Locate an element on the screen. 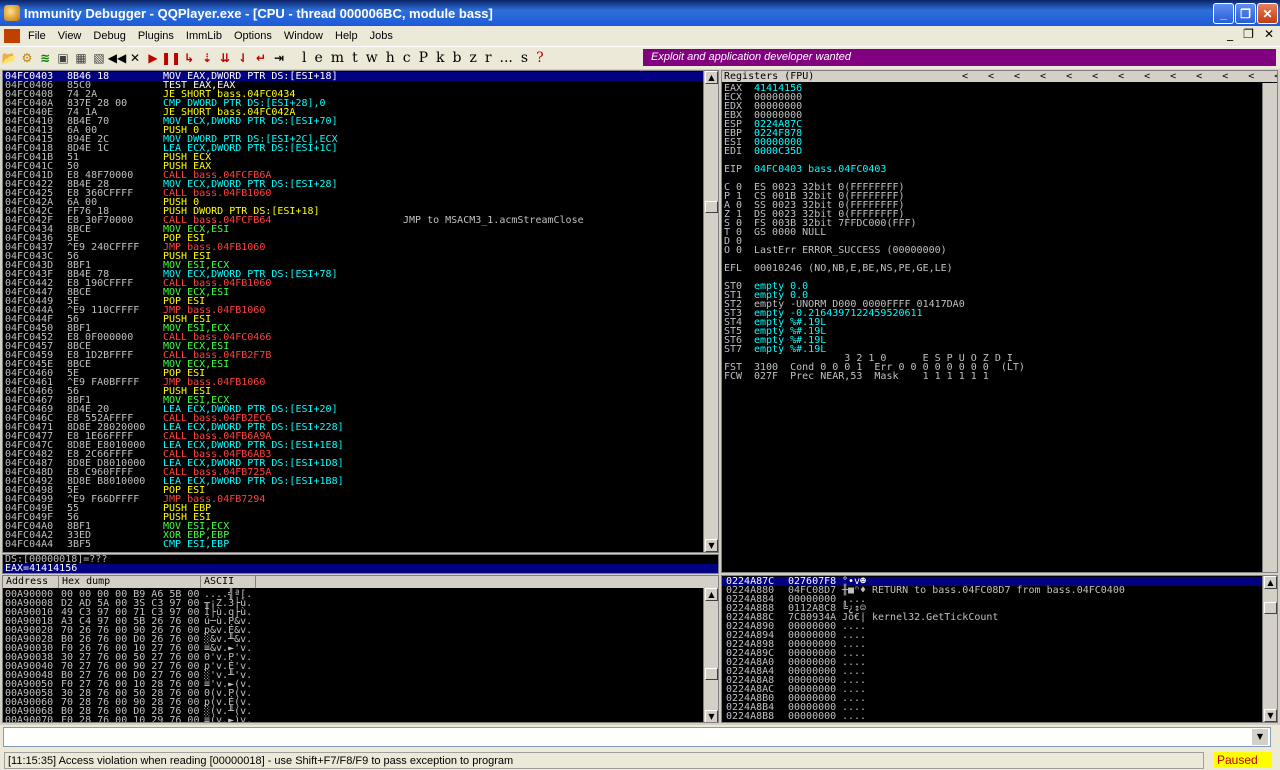 The width and height of the screenshot is (1280, 770). toolbar-letter-button: t is located at coordinates (355, 58).